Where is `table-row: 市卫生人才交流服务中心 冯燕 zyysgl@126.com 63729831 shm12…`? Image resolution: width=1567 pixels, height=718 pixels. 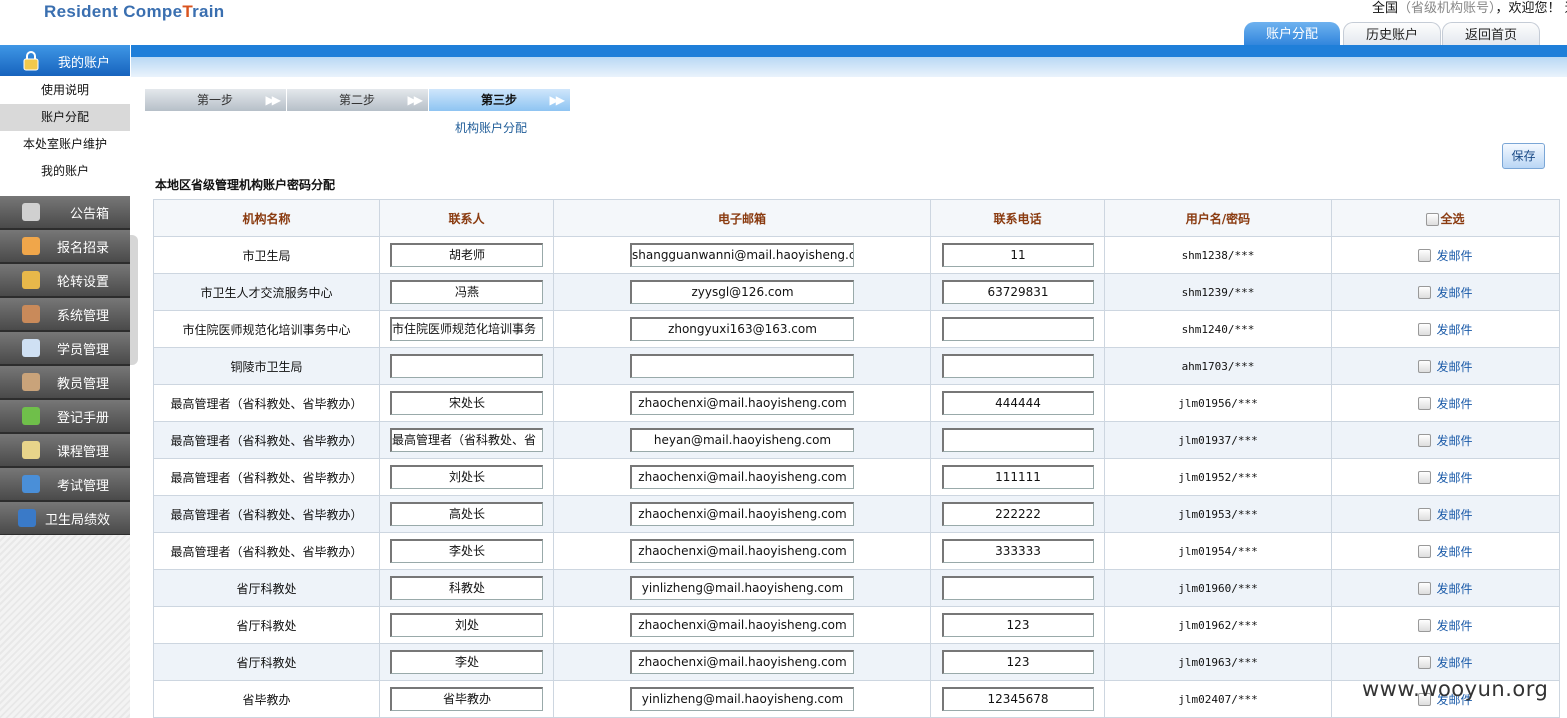 table-row: 市卫生人才交流服务中心 冯燕 zyysgl@126.com 63729831 shm12… is located at coordinates (856, 292).